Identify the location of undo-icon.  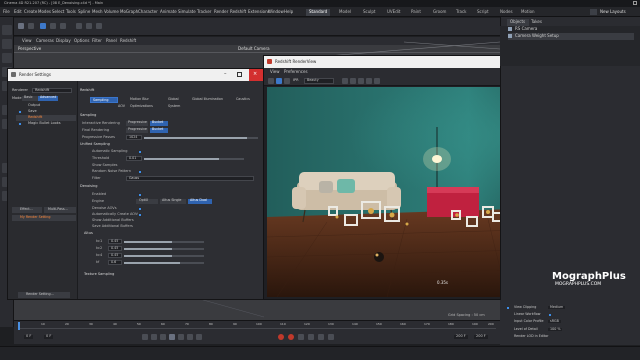
(21, 26).